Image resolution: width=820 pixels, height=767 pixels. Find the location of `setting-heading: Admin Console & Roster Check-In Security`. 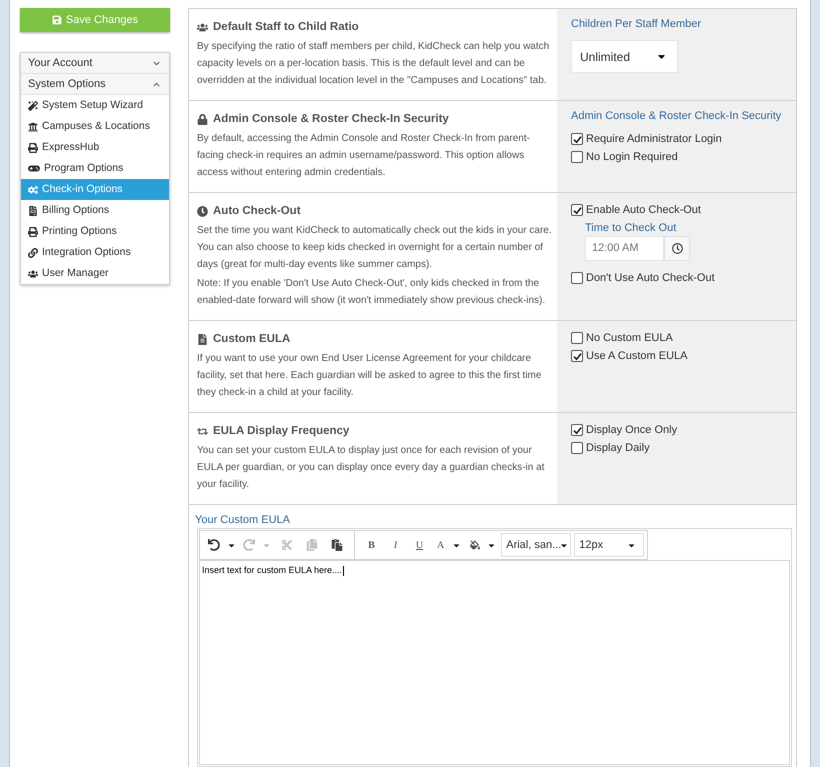

setting-heading: Admin Console & Roster Check-In Security is located at coordinates (676, 116).